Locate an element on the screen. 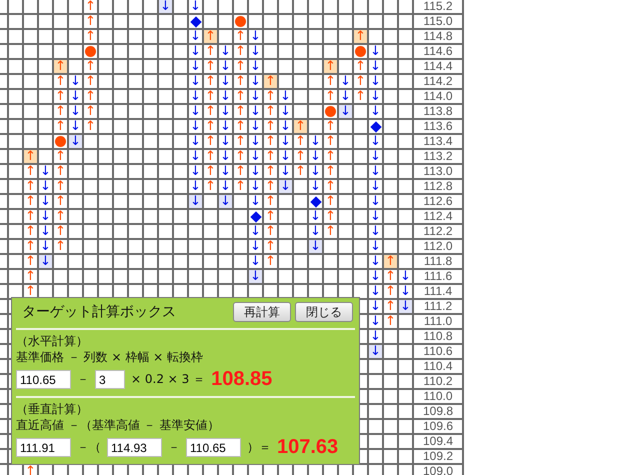 The image size is (634, 475). price-label: 114.2 is located at coordinates (438, 81).